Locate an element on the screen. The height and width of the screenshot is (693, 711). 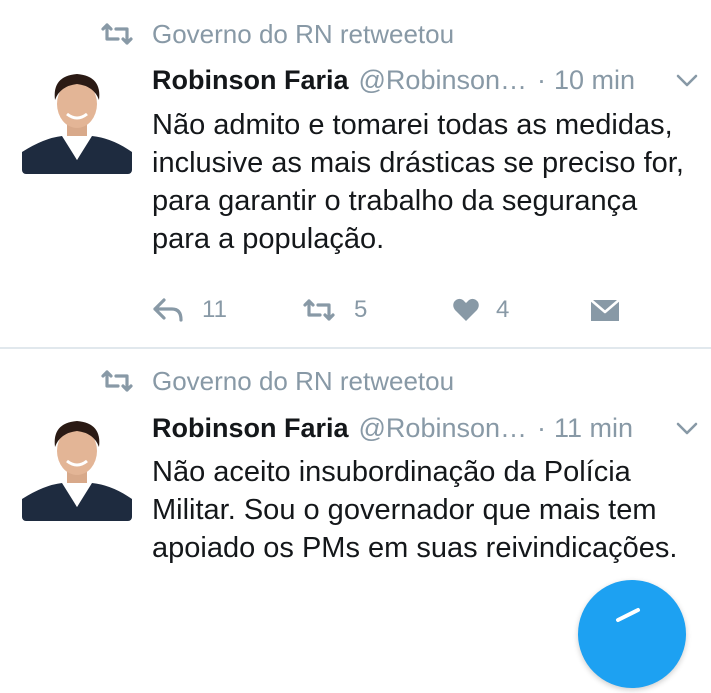
tweet-header: Robinson Faria @Robinson… · 11 min is located at coordinates (431, 428).